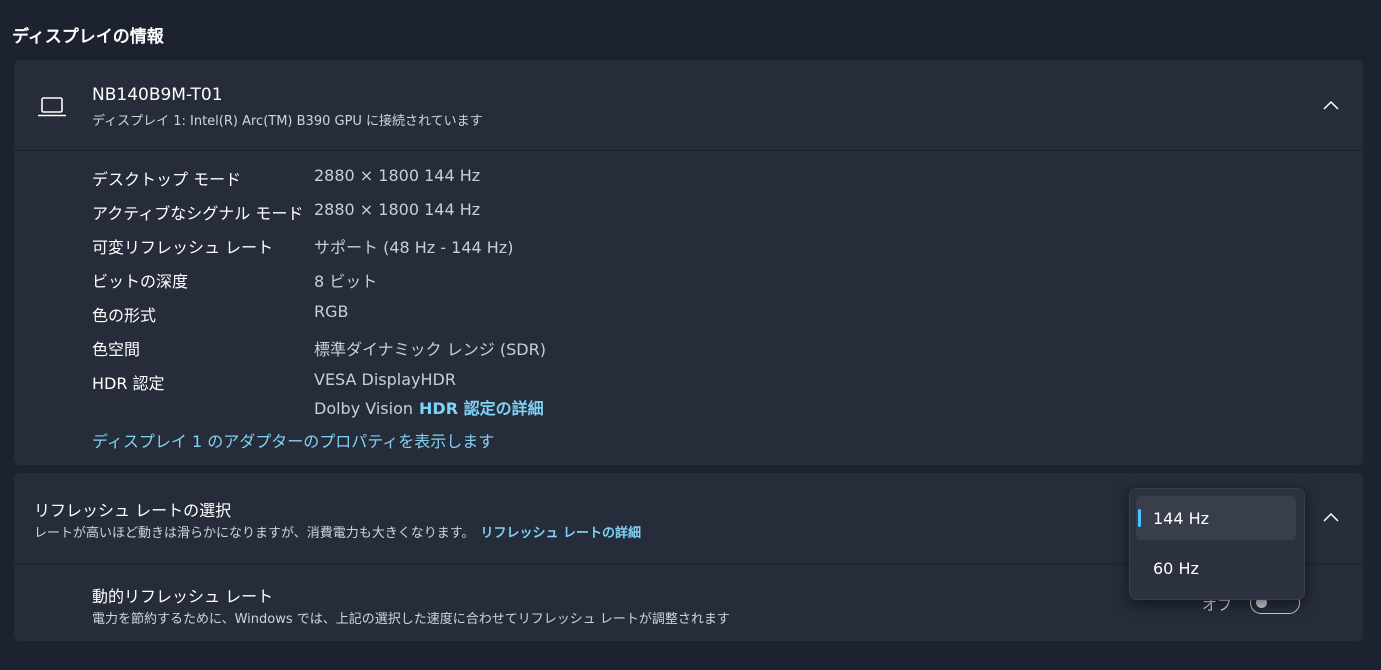  What do you see at coordinates (1181, 518) in the screenshot?
I see `refresh-option-label: 144 Hz` at bounding box center [1181, 518].